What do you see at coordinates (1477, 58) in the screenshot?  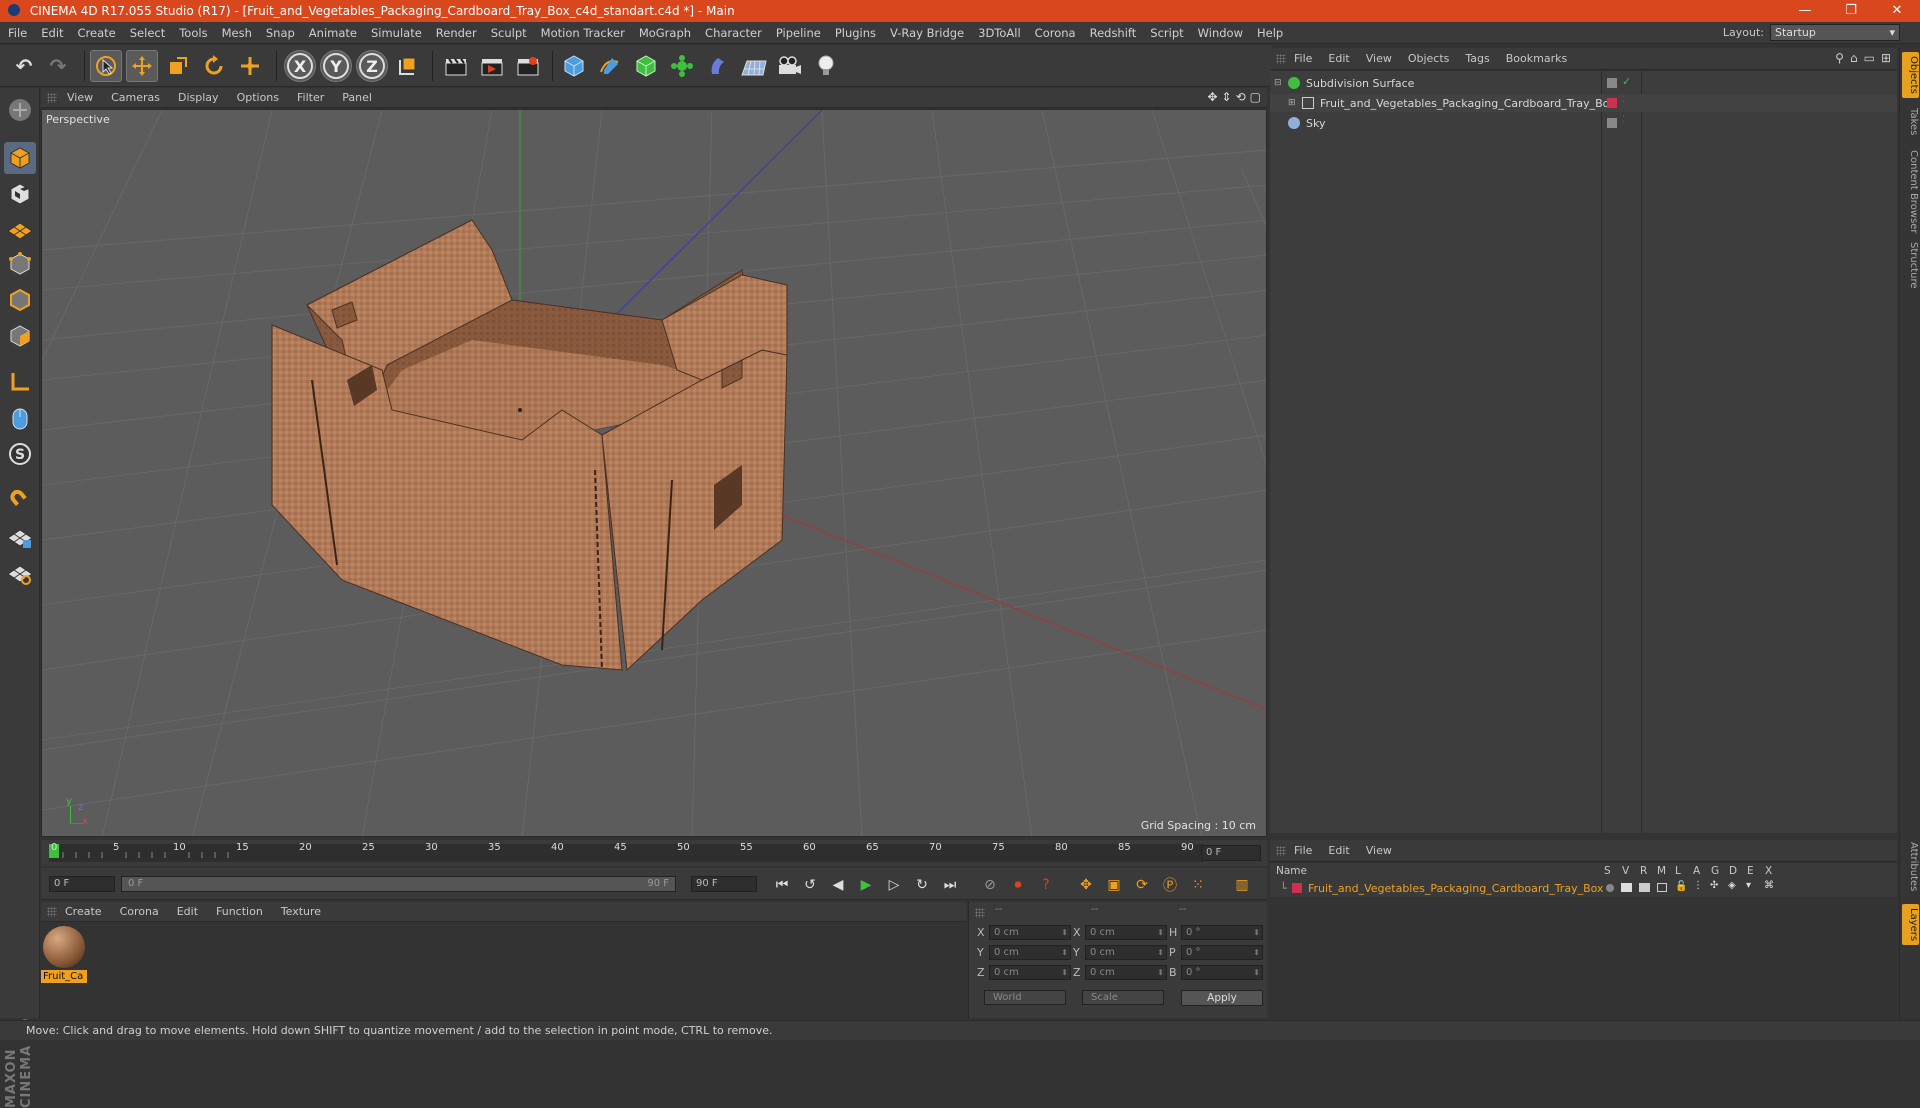 I see `object-menu-tags: Tags` at bounding box center [1477, 58].